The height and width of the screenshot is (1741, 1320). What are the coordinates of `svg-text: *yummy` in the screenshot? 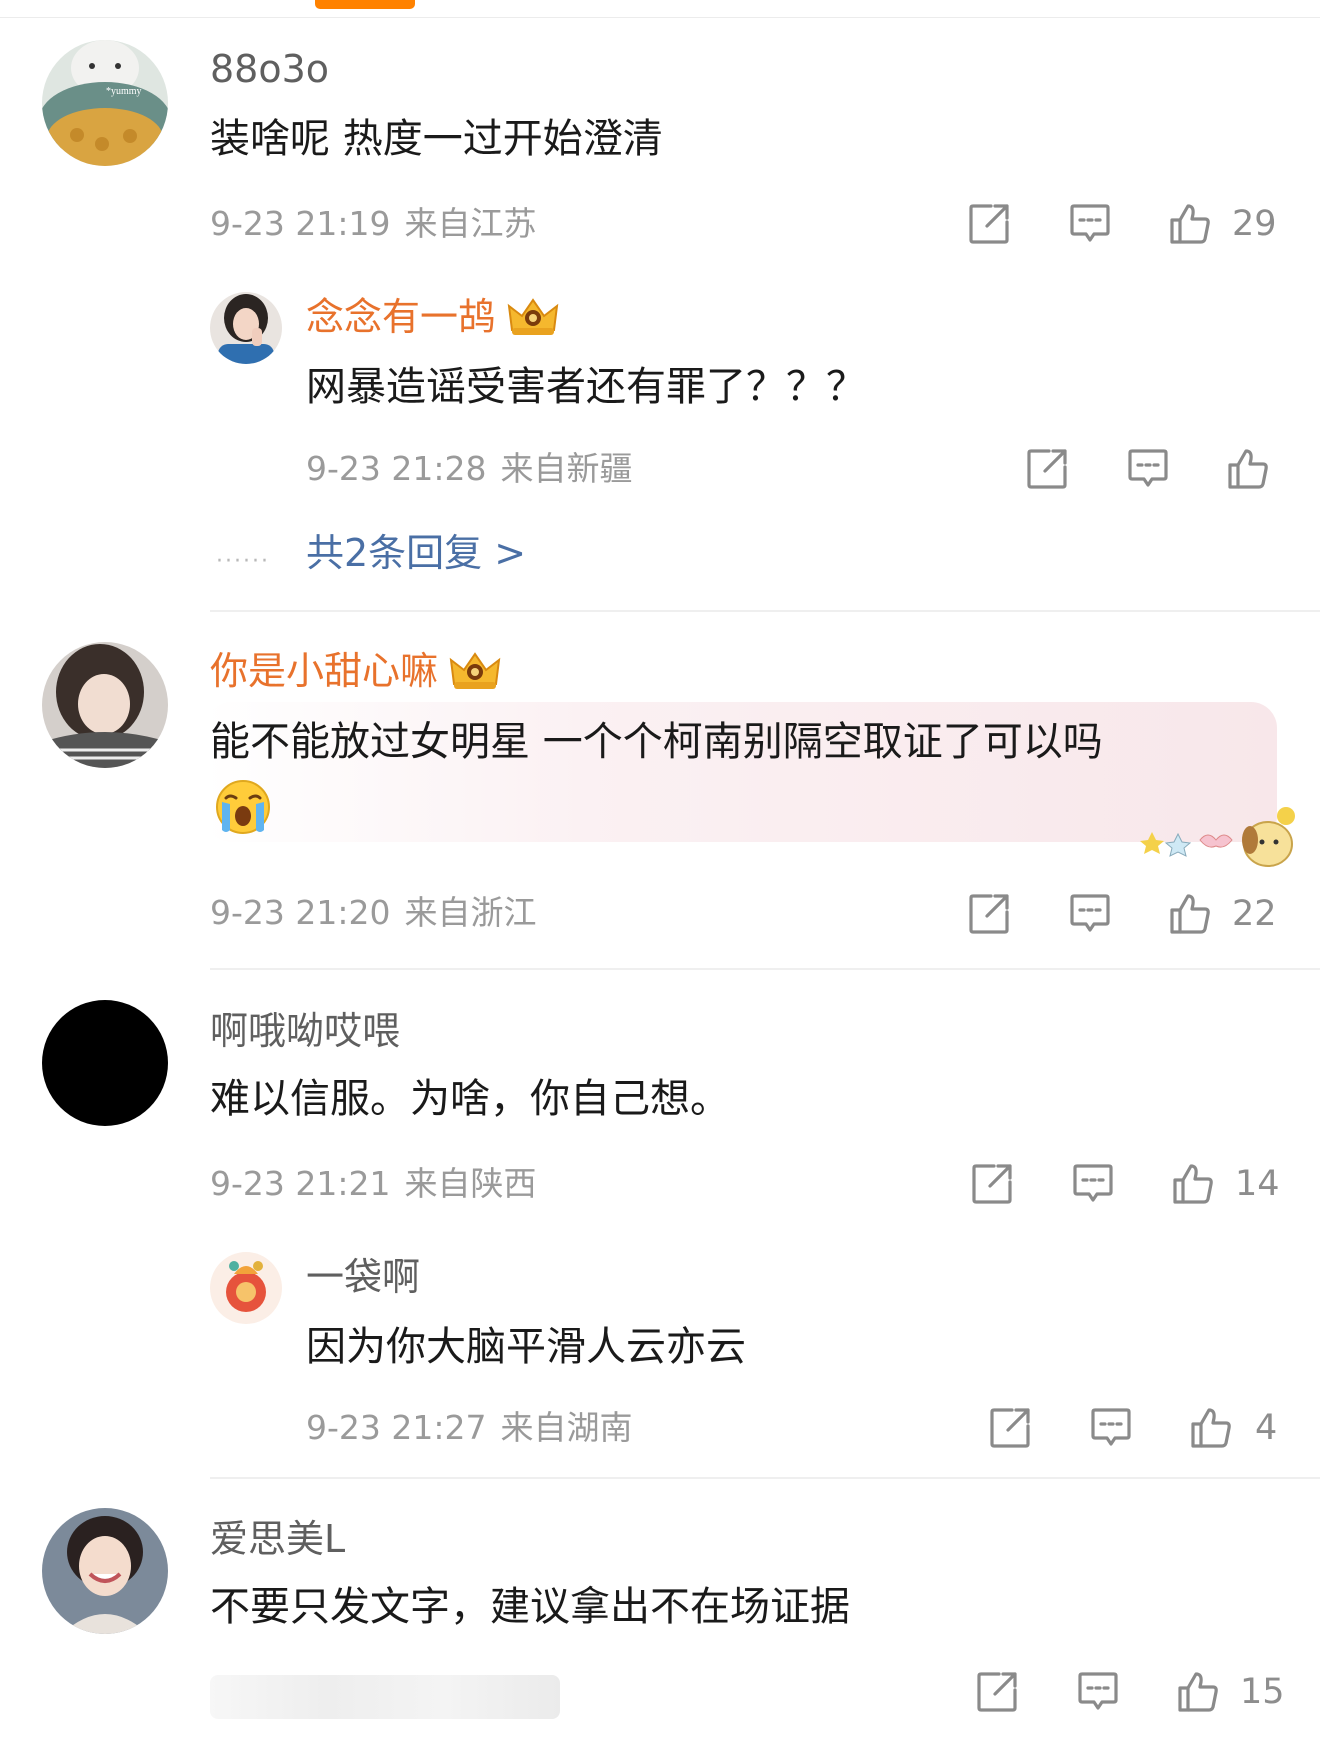 It's located at (124, 91).